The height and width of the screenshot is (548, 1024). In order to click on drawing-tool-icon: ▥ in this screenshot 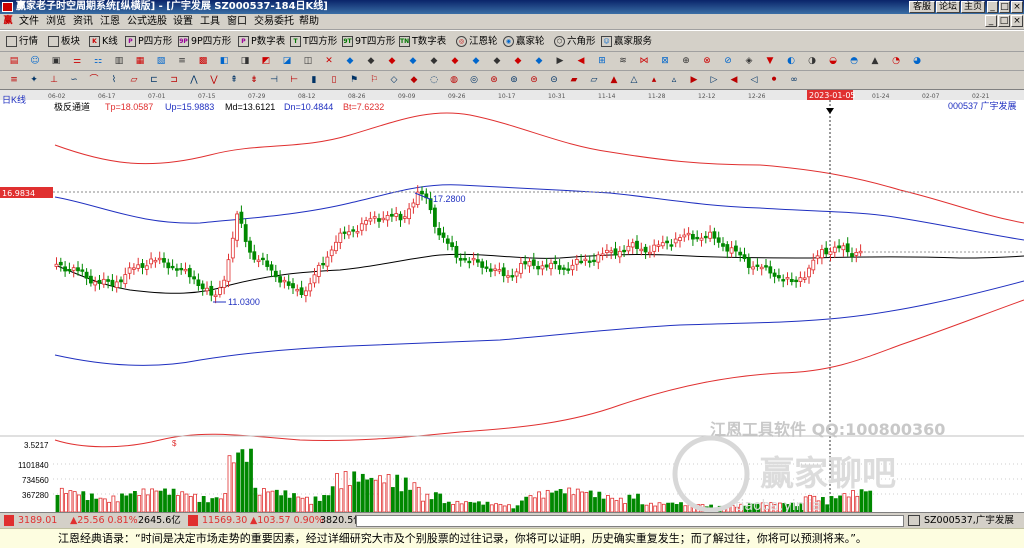, I will do `click(119, 61)`.